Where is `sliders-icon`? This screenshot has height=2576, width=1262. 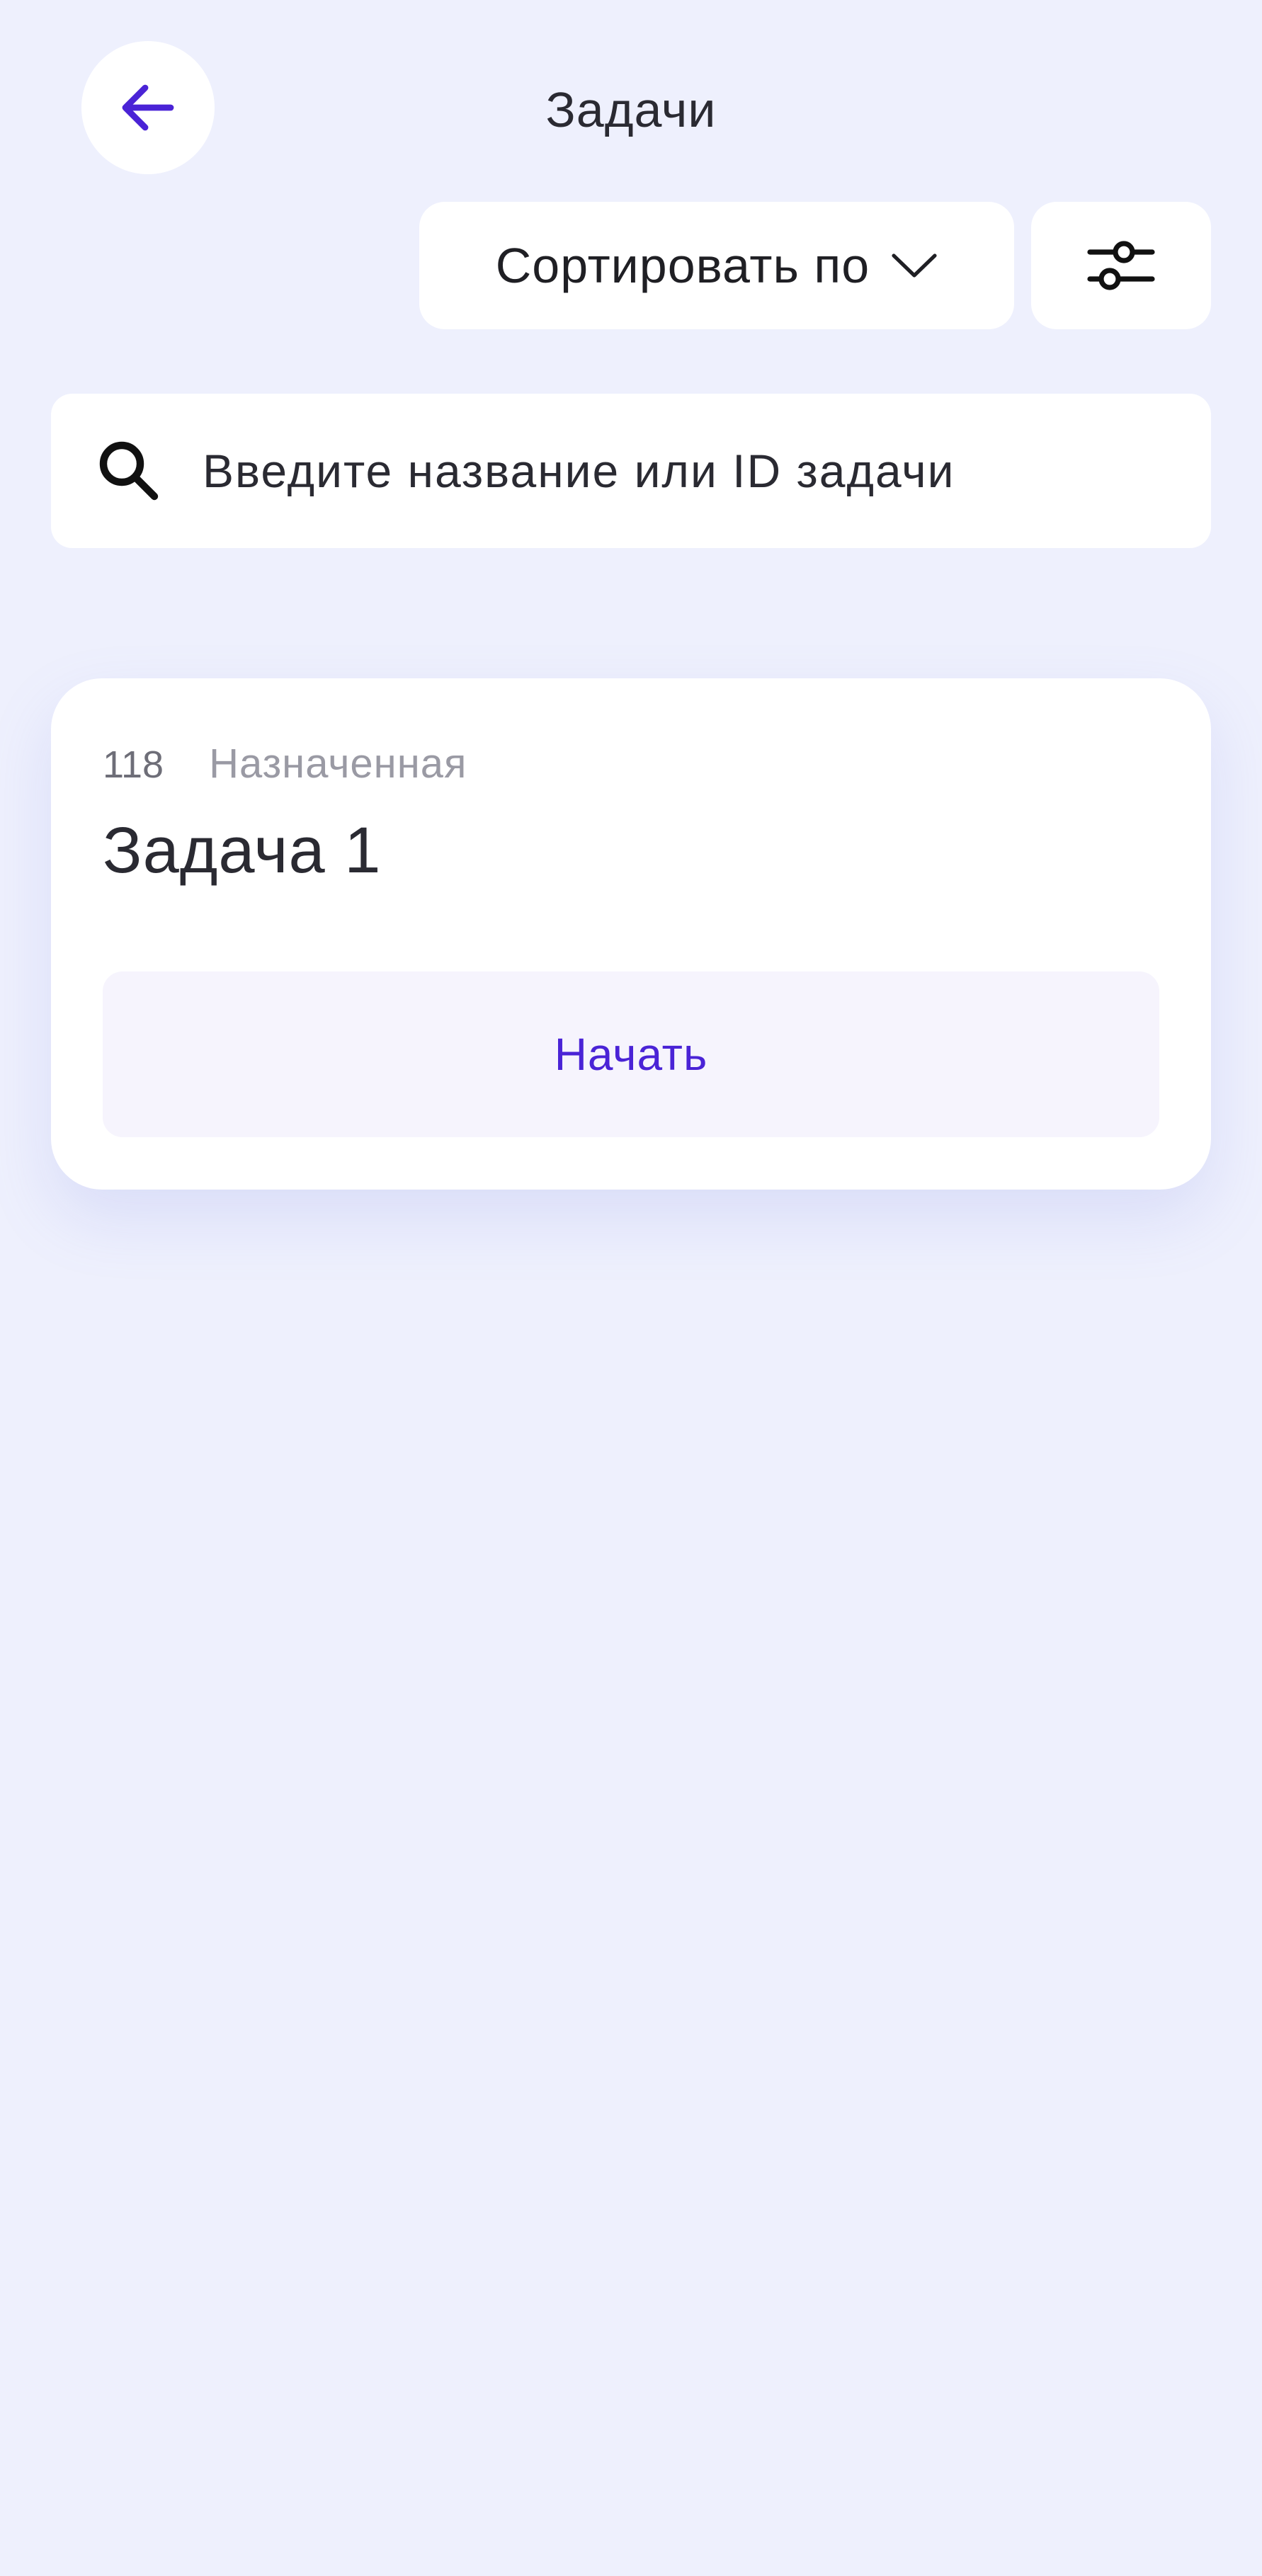
sliders-icon is located at coordinates (1121, 265).